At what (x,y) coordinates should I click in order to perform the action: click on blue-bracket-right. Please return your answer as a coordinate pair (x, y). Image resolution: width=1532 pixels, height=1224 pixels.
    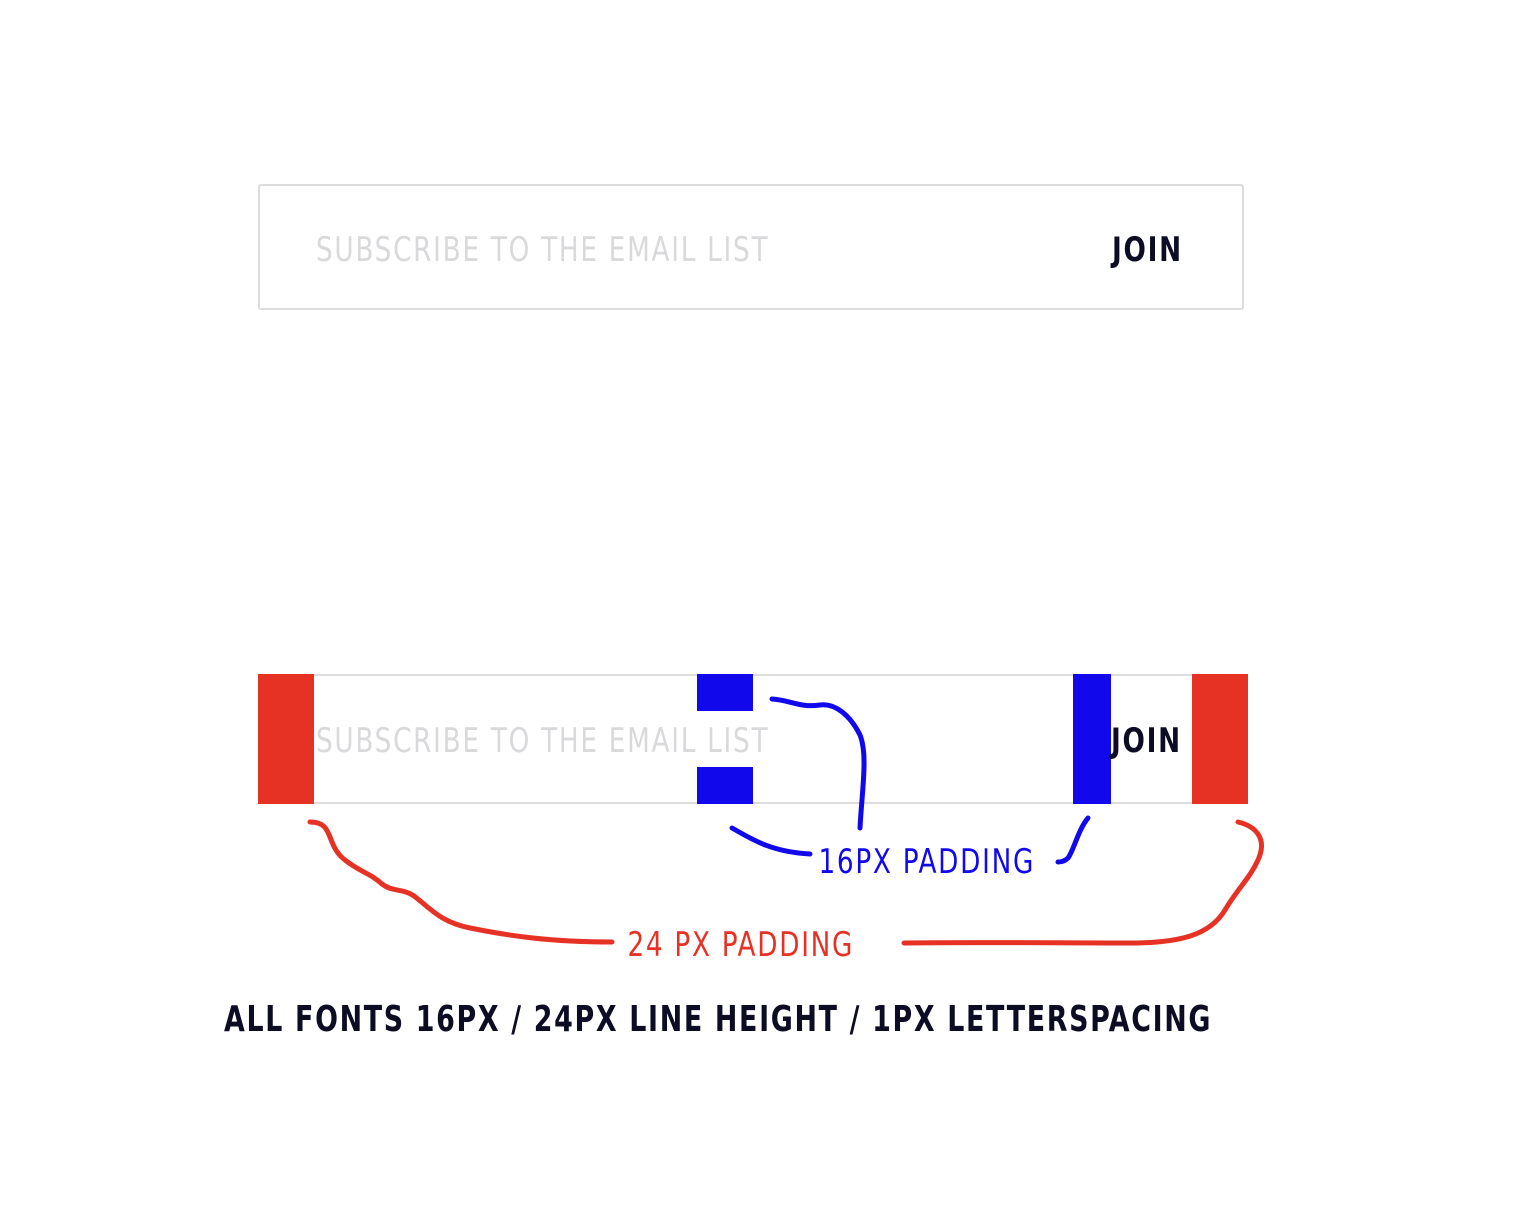
    Looking at the image, I should click on (1073, 840).